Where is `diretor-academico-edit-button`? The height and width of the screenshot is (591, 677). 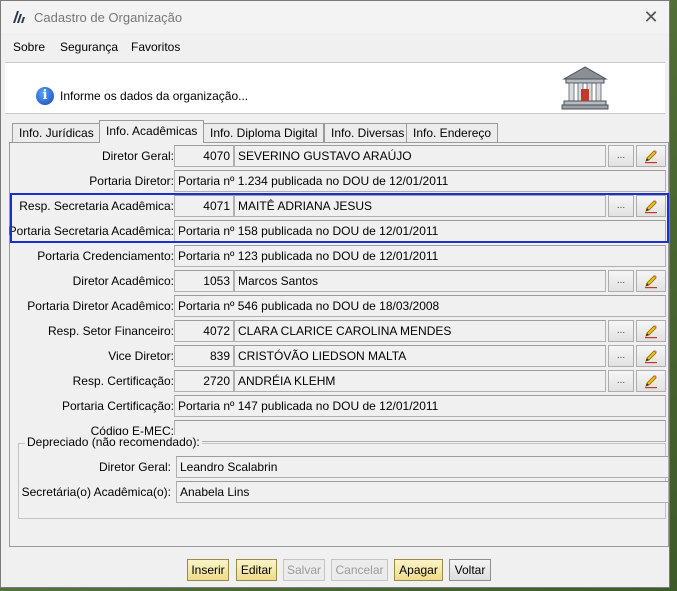
diretor-academico-edit-button is located at coordinates (651, 281).